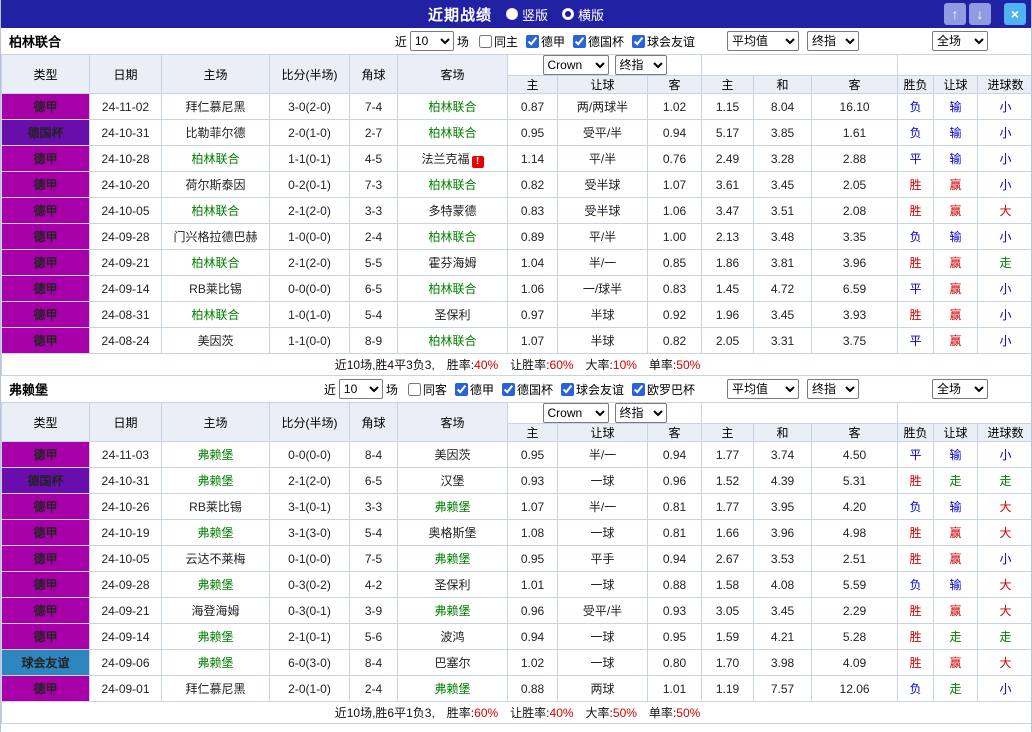 This screenshot has width=1032, height=732. What do you see at coordinates (532, 340) in the screenshot?
I see `ah-home-odds: 1.07` at bounding box center [532, 340].